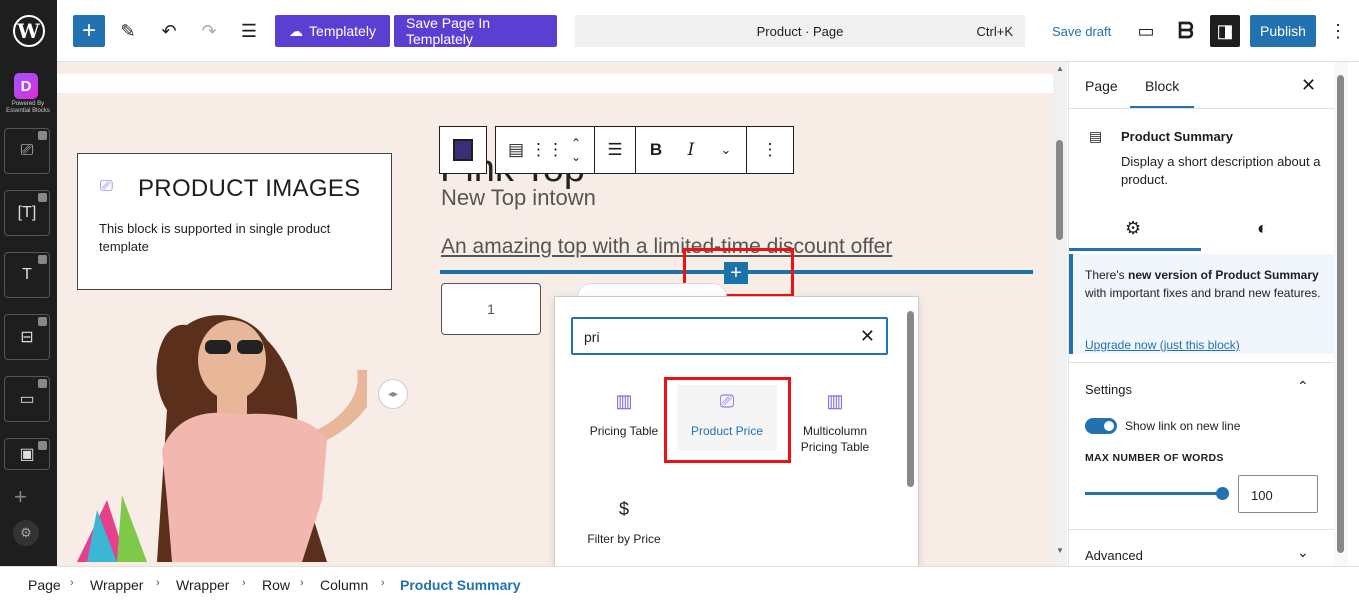 This screenshot has width=1359, height=602. Describe the element at coordinates (89, 31) in the screenshot. I see `block-inserter-button: +` at that location.